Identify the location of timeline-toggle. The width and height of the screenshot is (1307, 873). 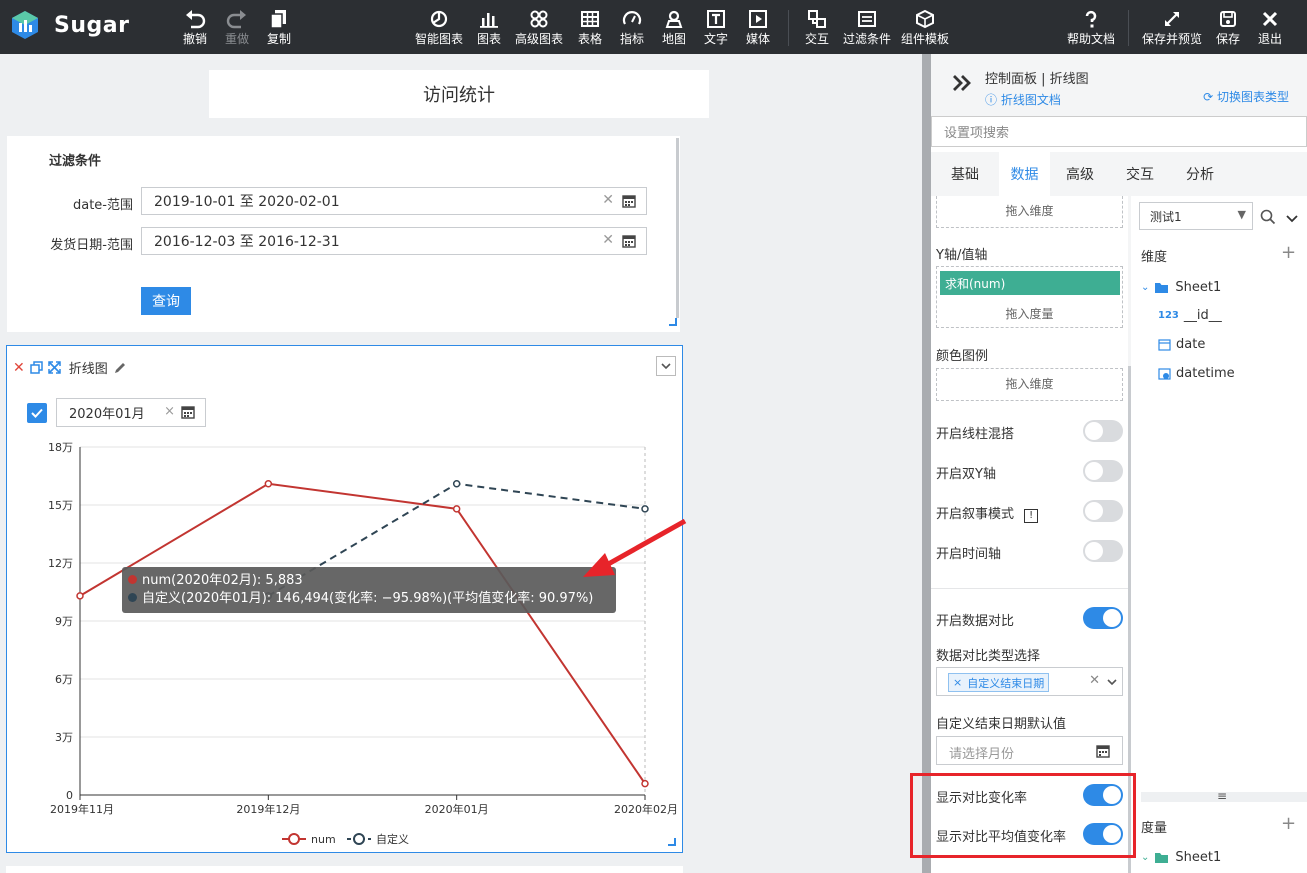
(1103, 551).